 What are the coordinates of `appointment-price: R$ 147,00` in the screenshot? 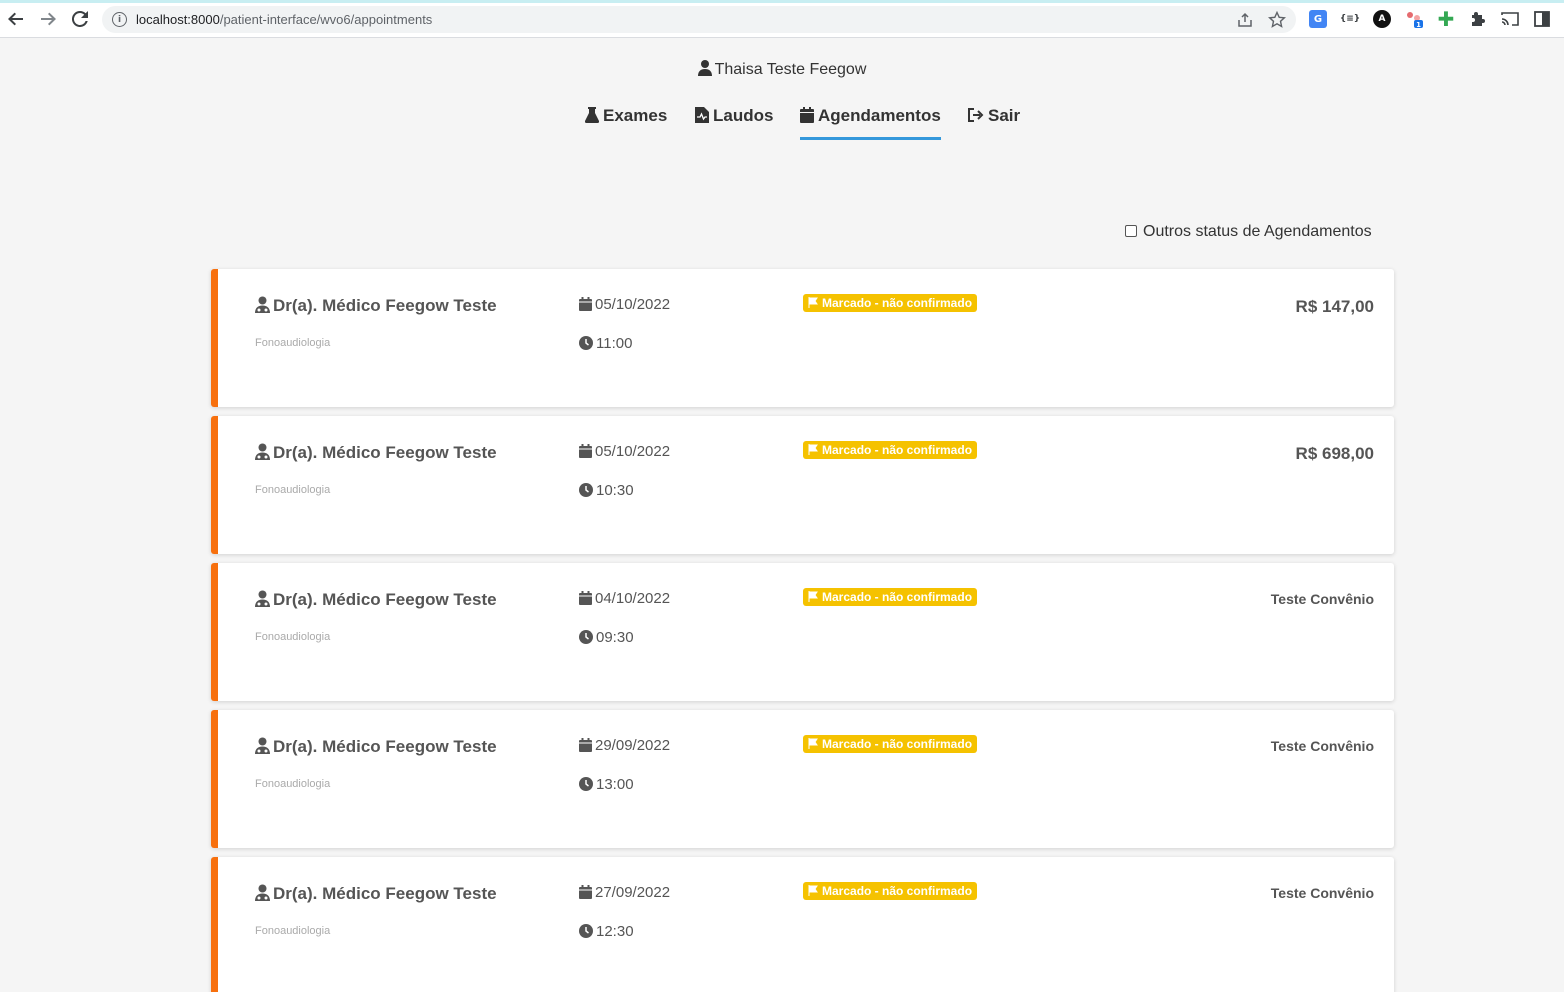 It's located at (1334, 306).